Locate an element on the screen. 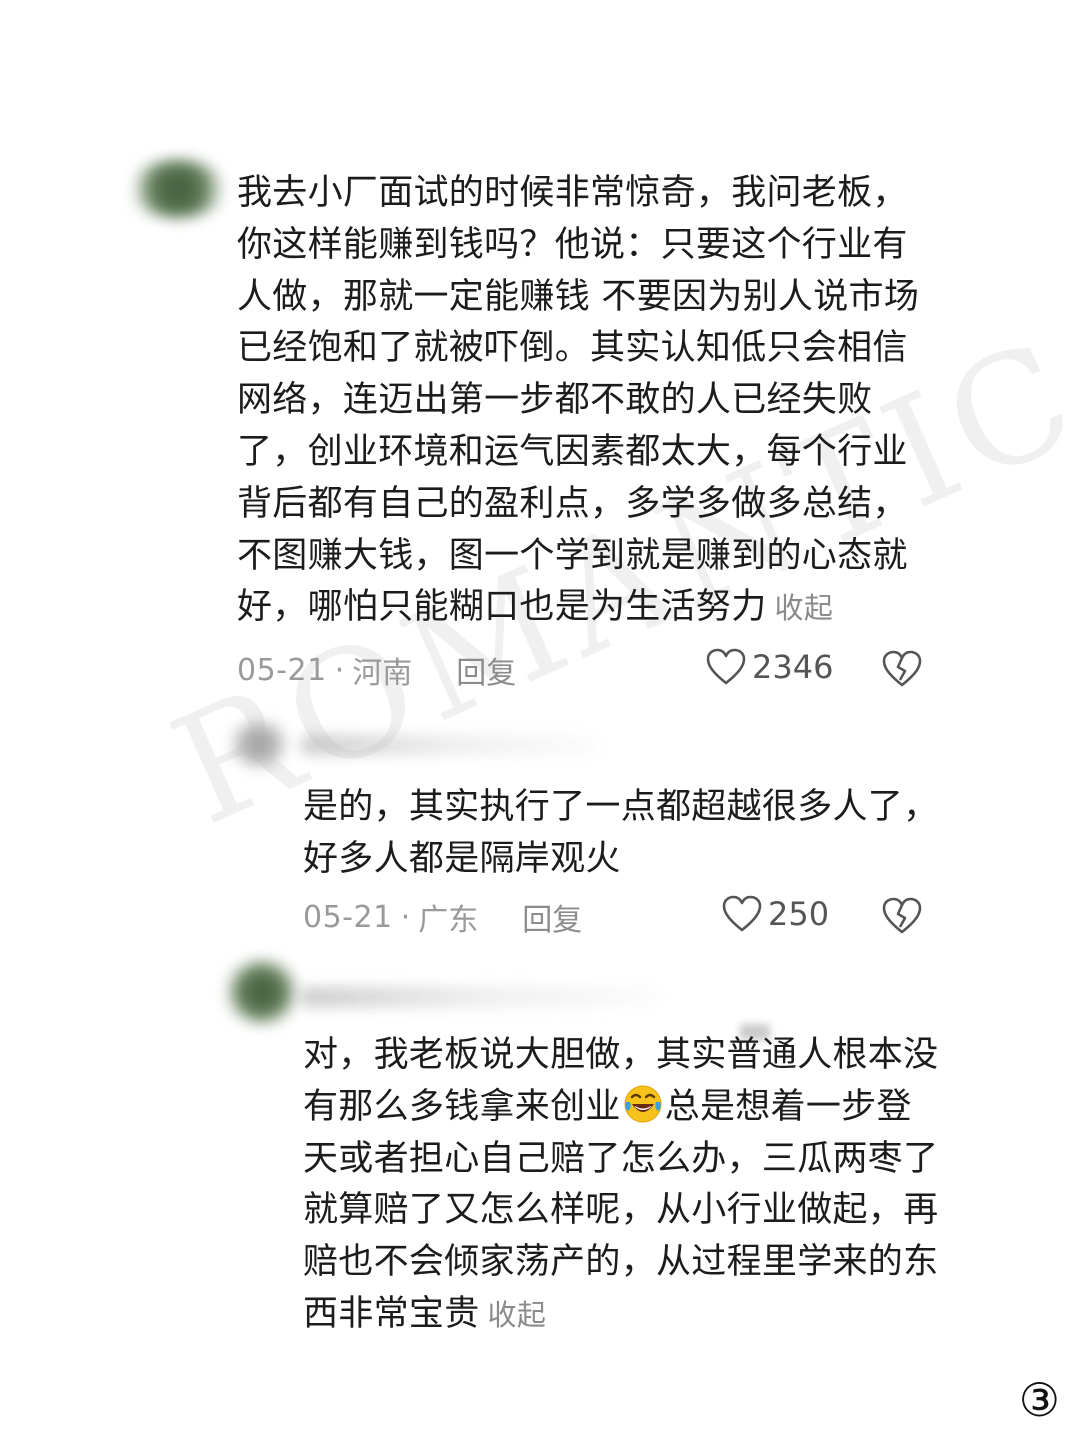 This screenshot has height=1443, width=1080. like-button: 2346 is located at coordinates (769, 667).